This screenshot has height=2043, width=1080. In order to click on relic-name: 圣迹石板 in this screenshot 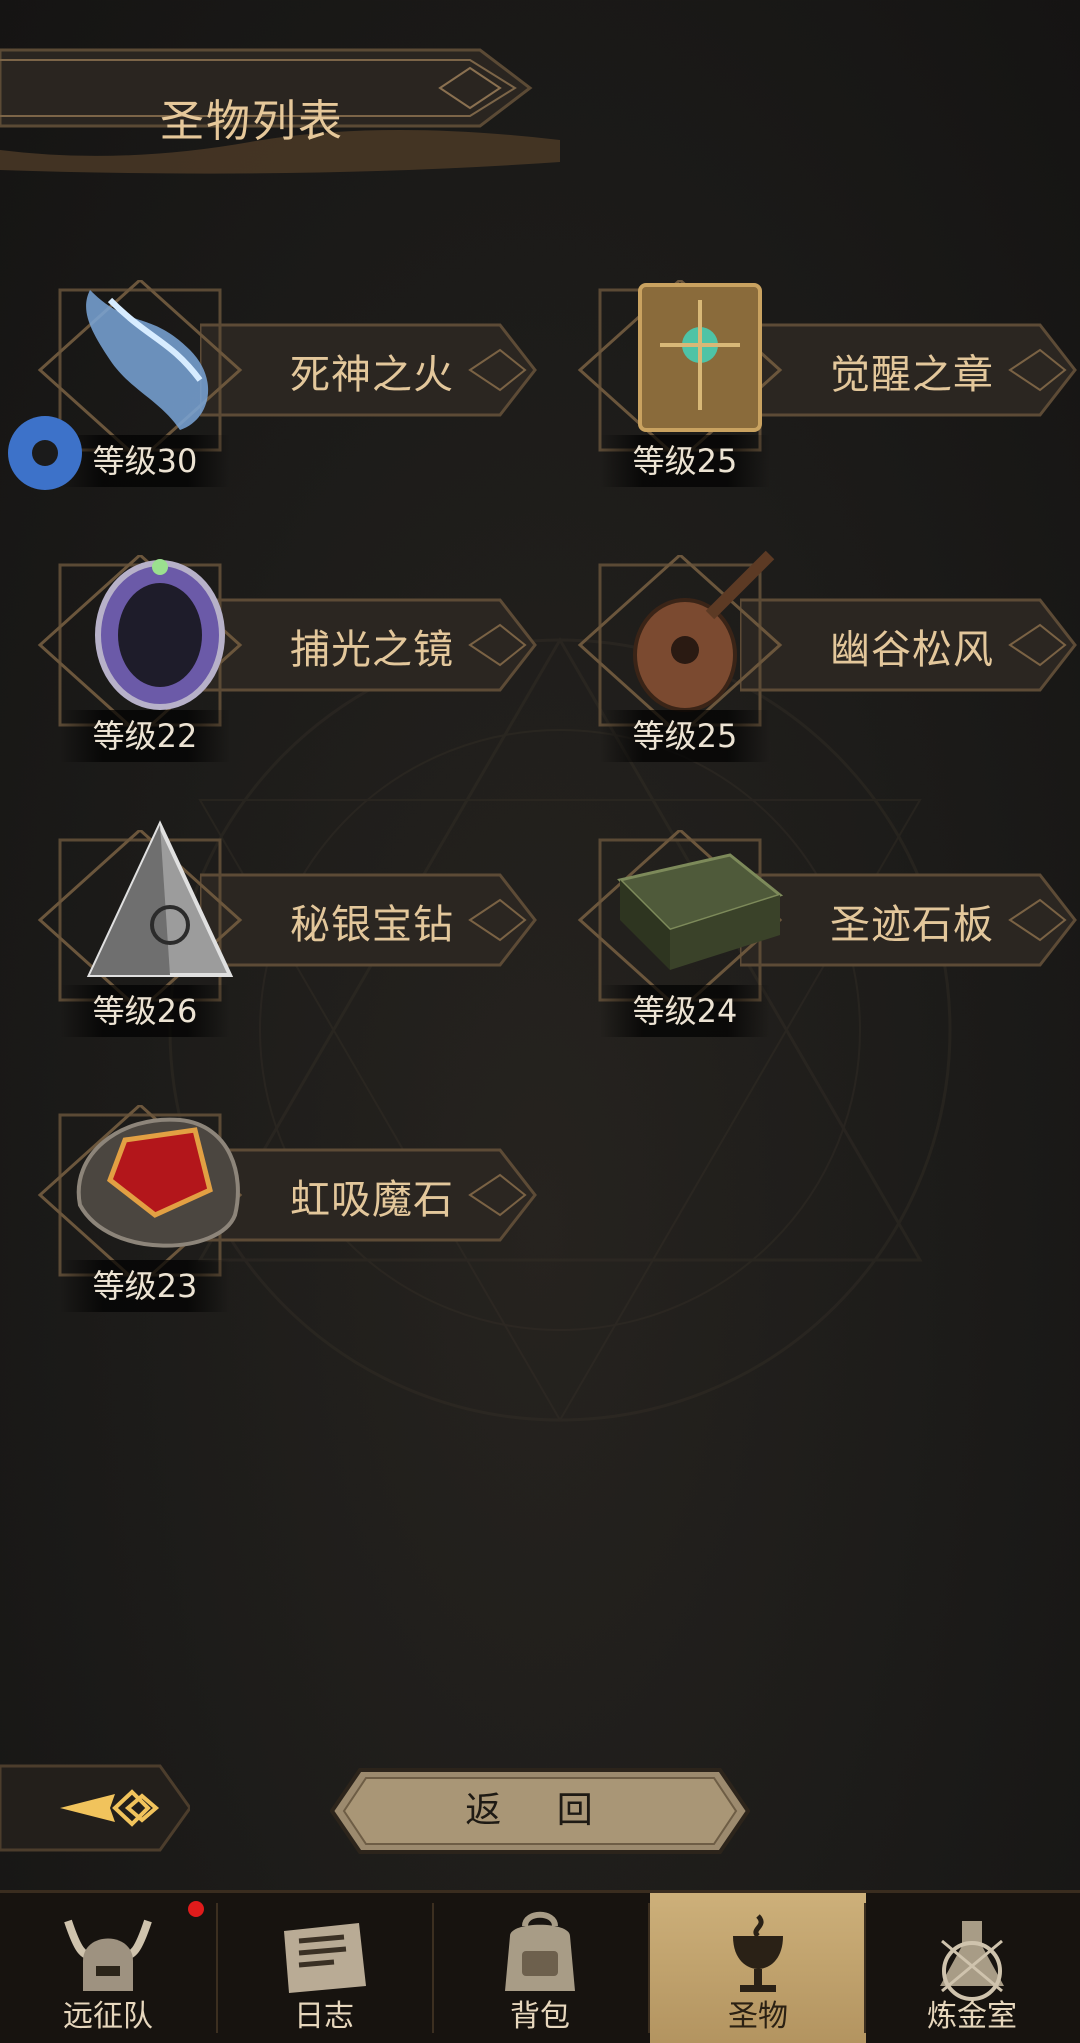, I will do `click(912, 925)`.